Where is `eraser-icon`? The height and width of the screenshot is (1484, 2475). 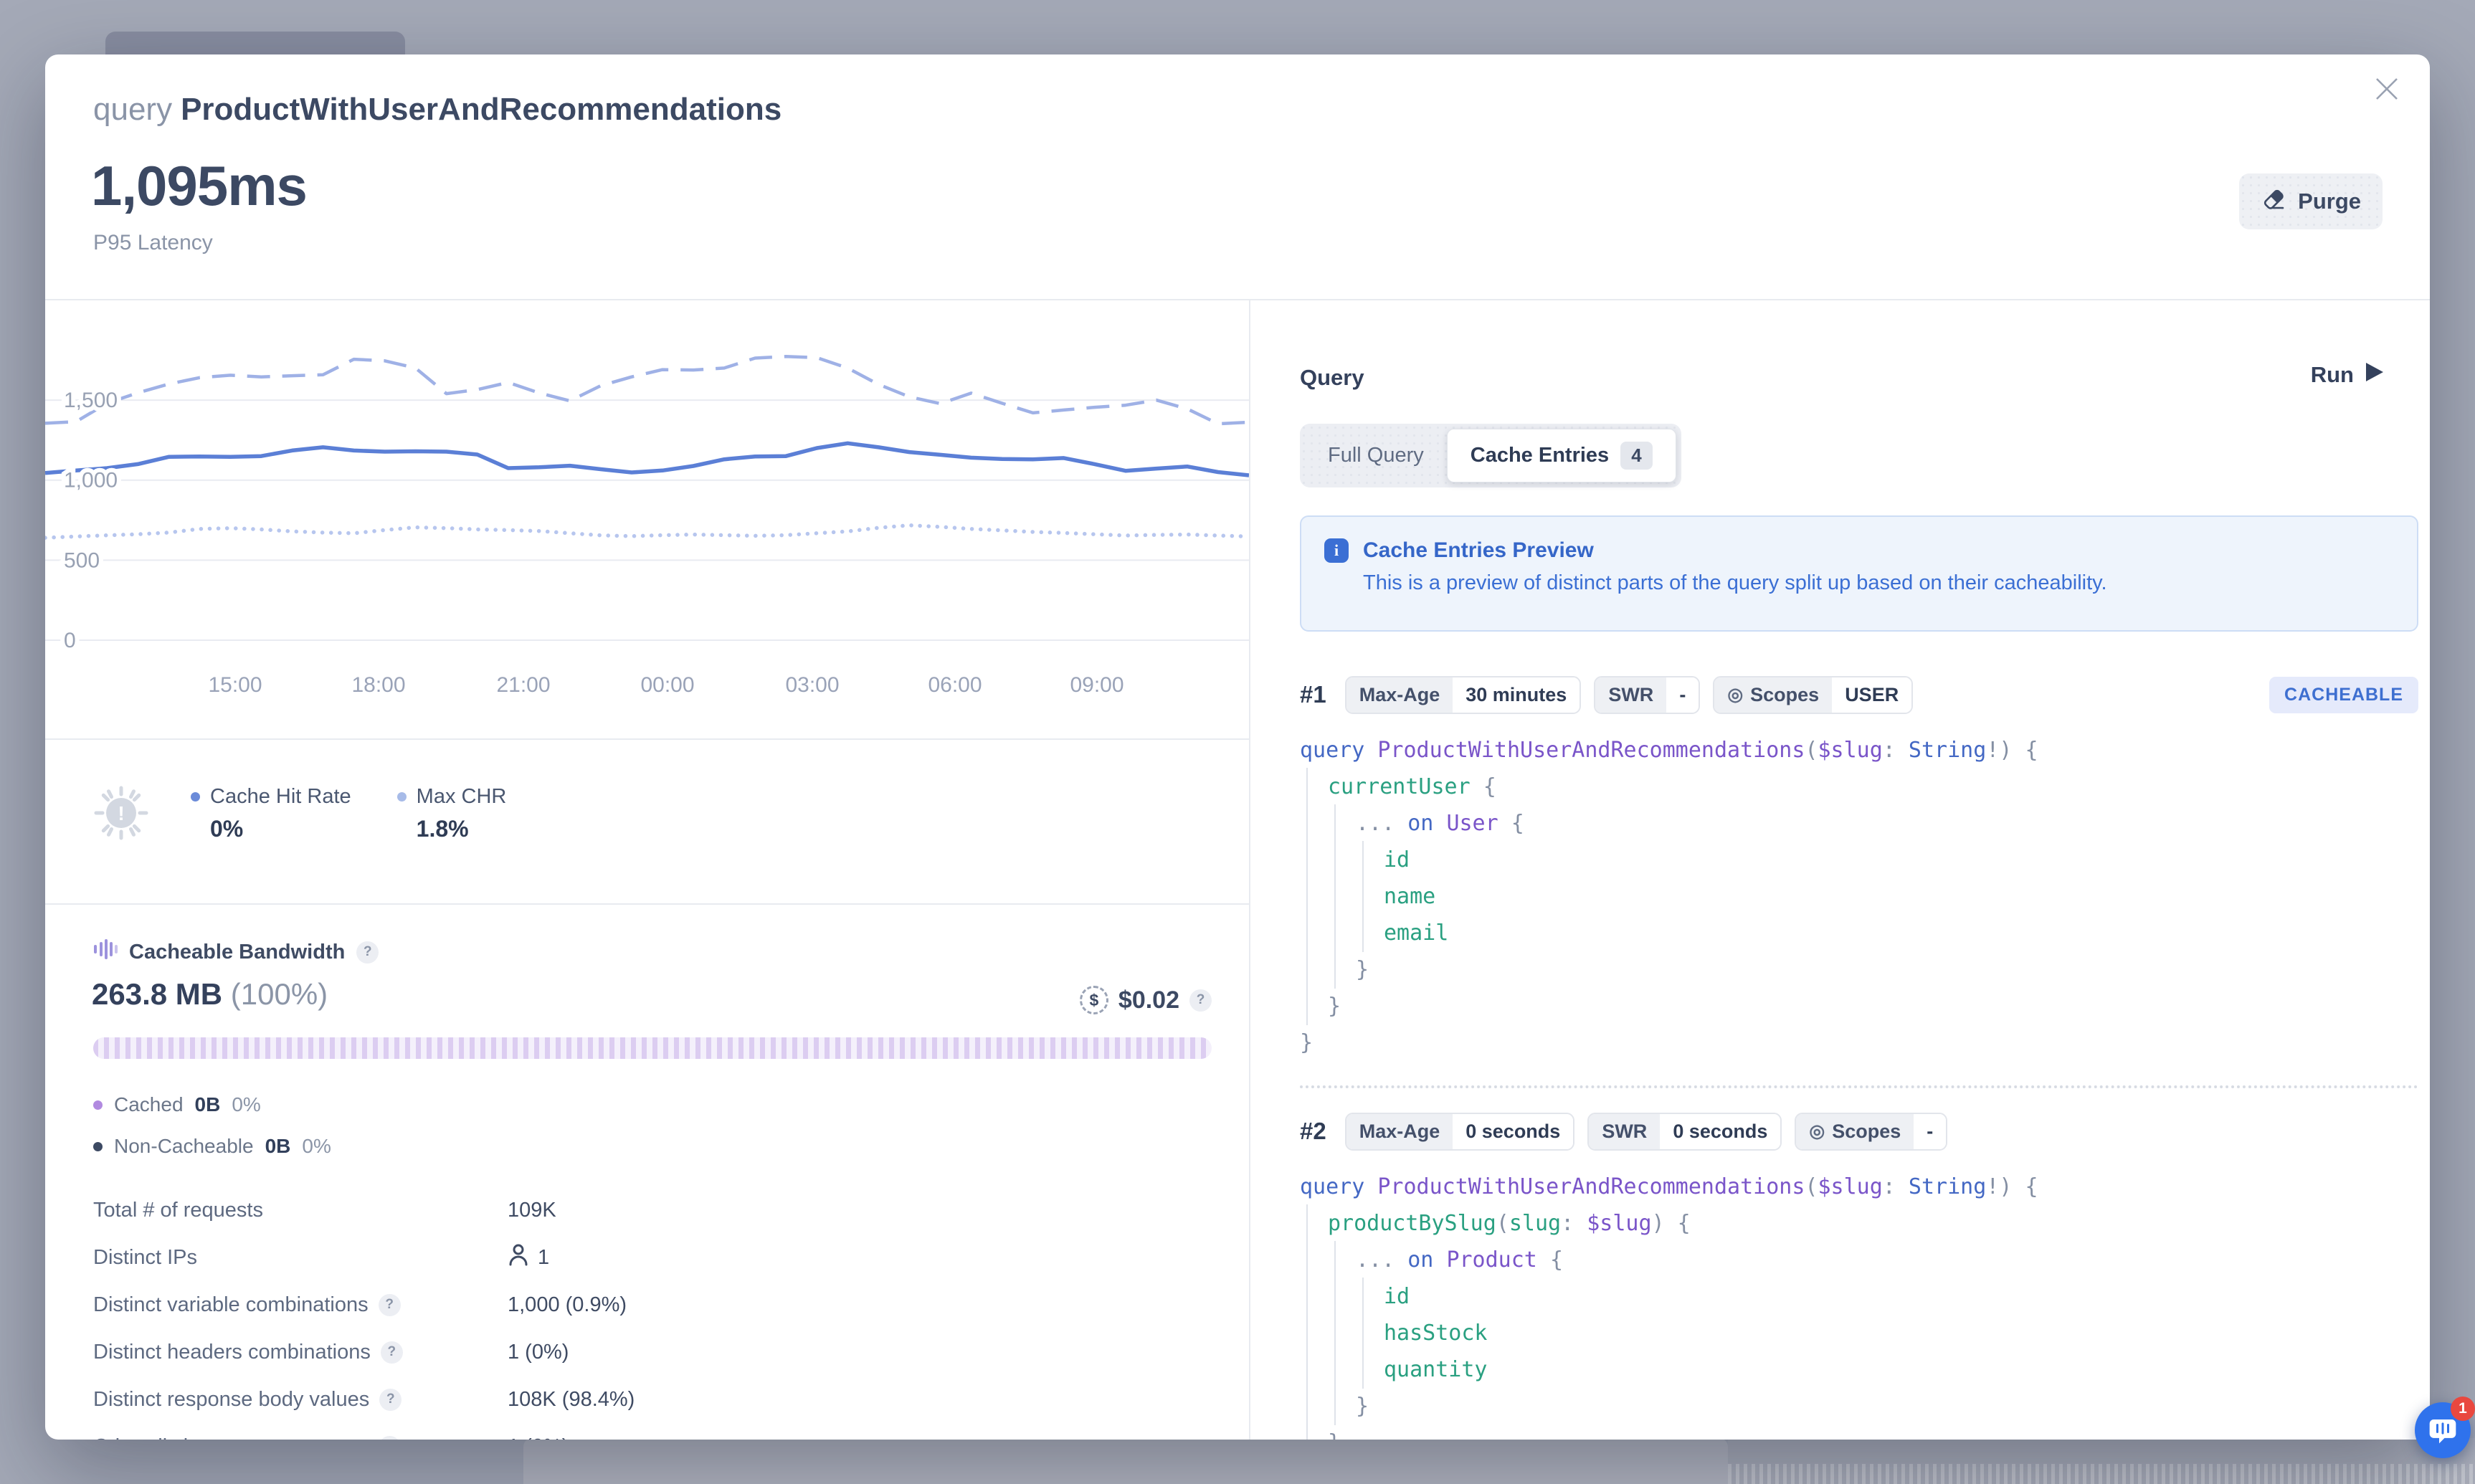 eraser-icon is located at coordinates (2274, 201).